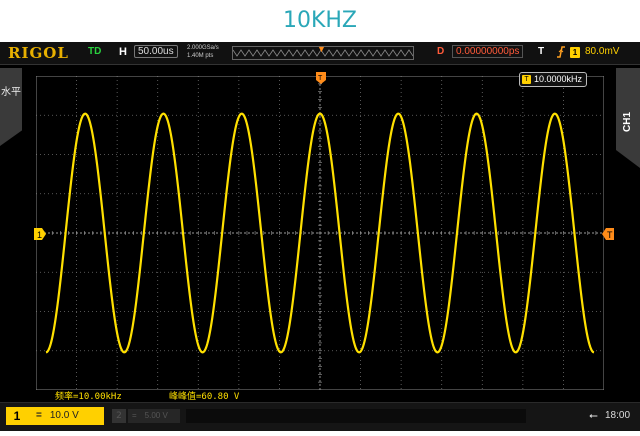 This screenshot has width=640, height=436. What do you see at coordinates (558, 79) in the screenshot?
I see `frequency-counter-value: 10.0000kHz` at bounding box center [558, 79].